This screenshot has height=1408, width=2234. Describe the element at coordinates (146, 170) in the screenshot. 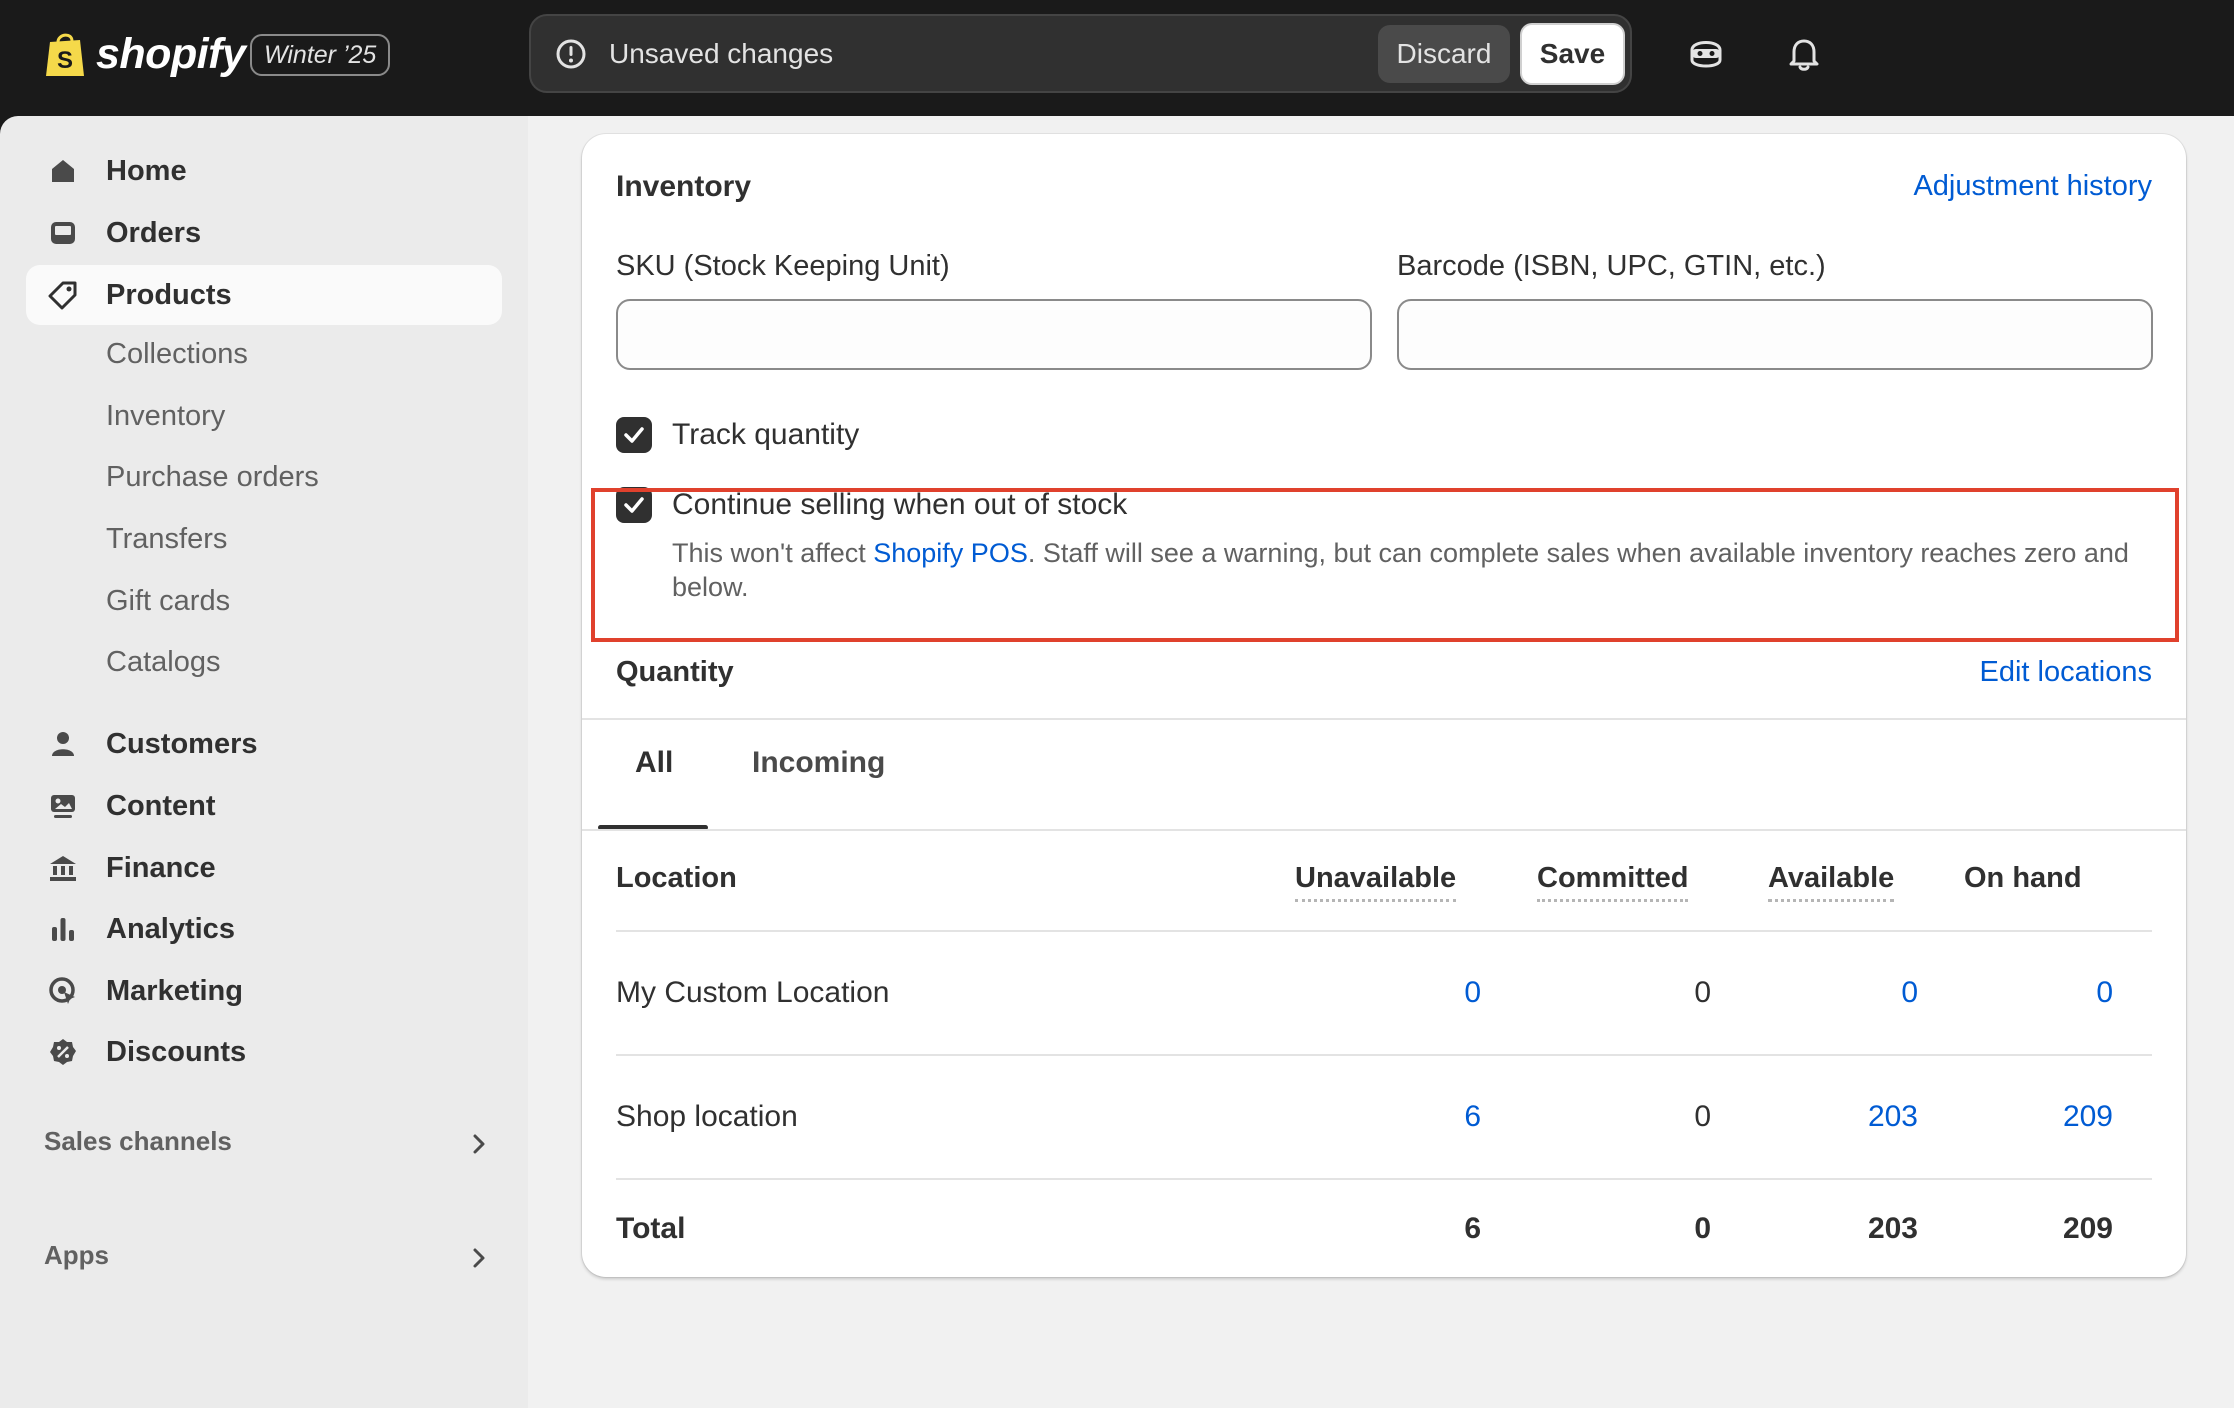

I see `sidebar-item-label: Home` at that location.